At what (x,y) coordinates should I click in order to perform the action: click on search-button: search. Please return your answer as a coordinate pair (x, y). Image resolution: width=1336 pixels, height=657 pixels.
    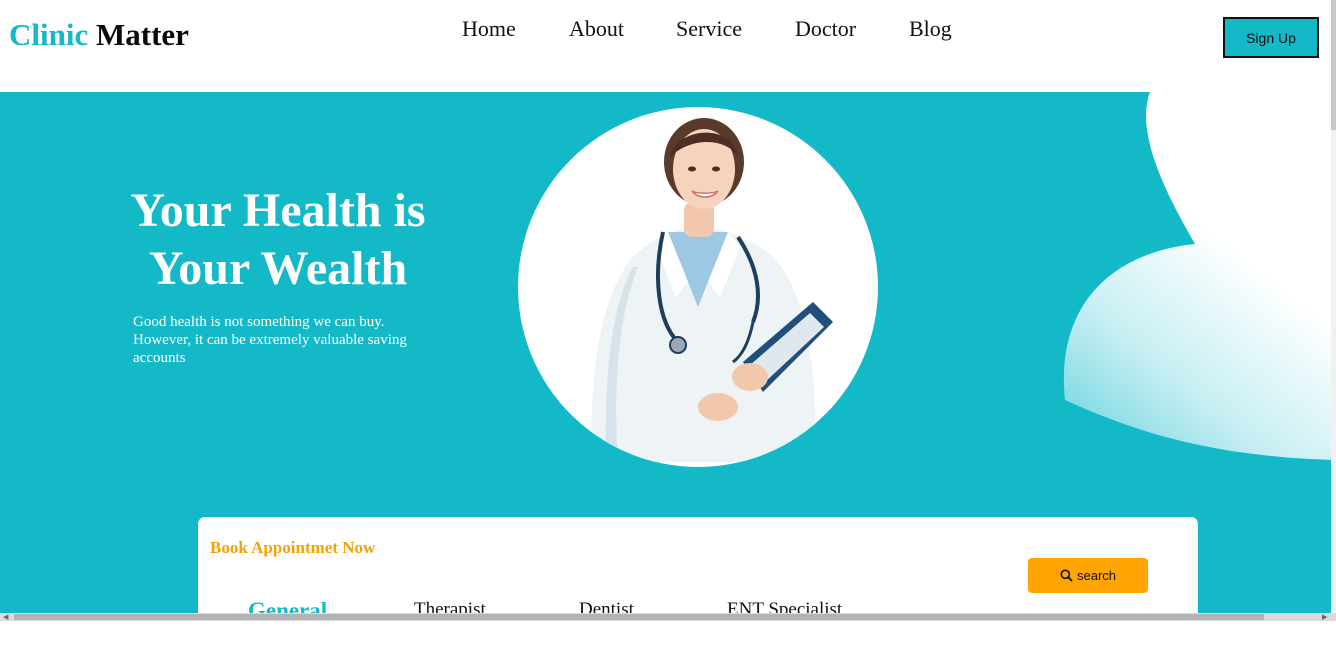
    Looking at the image, I should click on (1088, 575).